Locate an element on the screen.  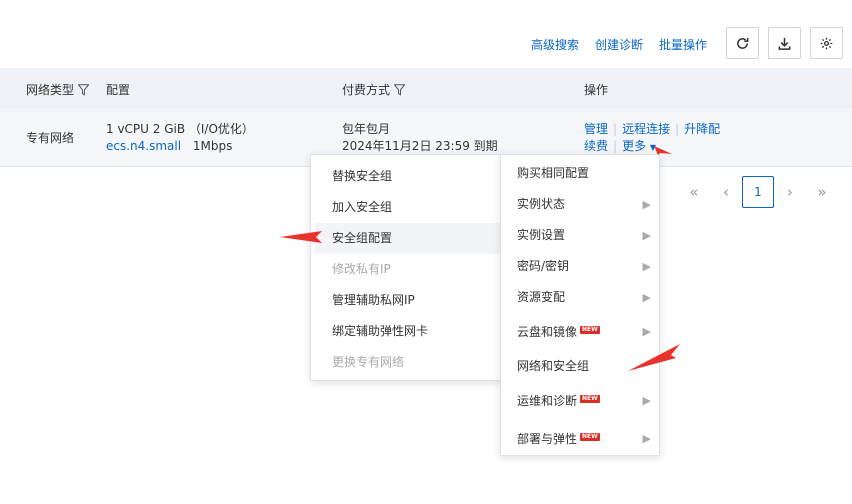
refresh-button is located at coordinates (742, 43).